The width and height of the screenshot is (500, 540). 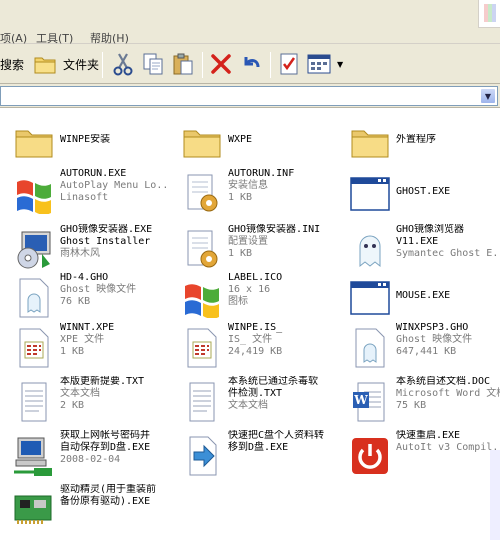 What do you see at coordinates (83, 508) in the screenshot?
I see `file-item: 驱动精灵(用于重装前 备份原有驱动).EXE` at bounding box center [83, 508].